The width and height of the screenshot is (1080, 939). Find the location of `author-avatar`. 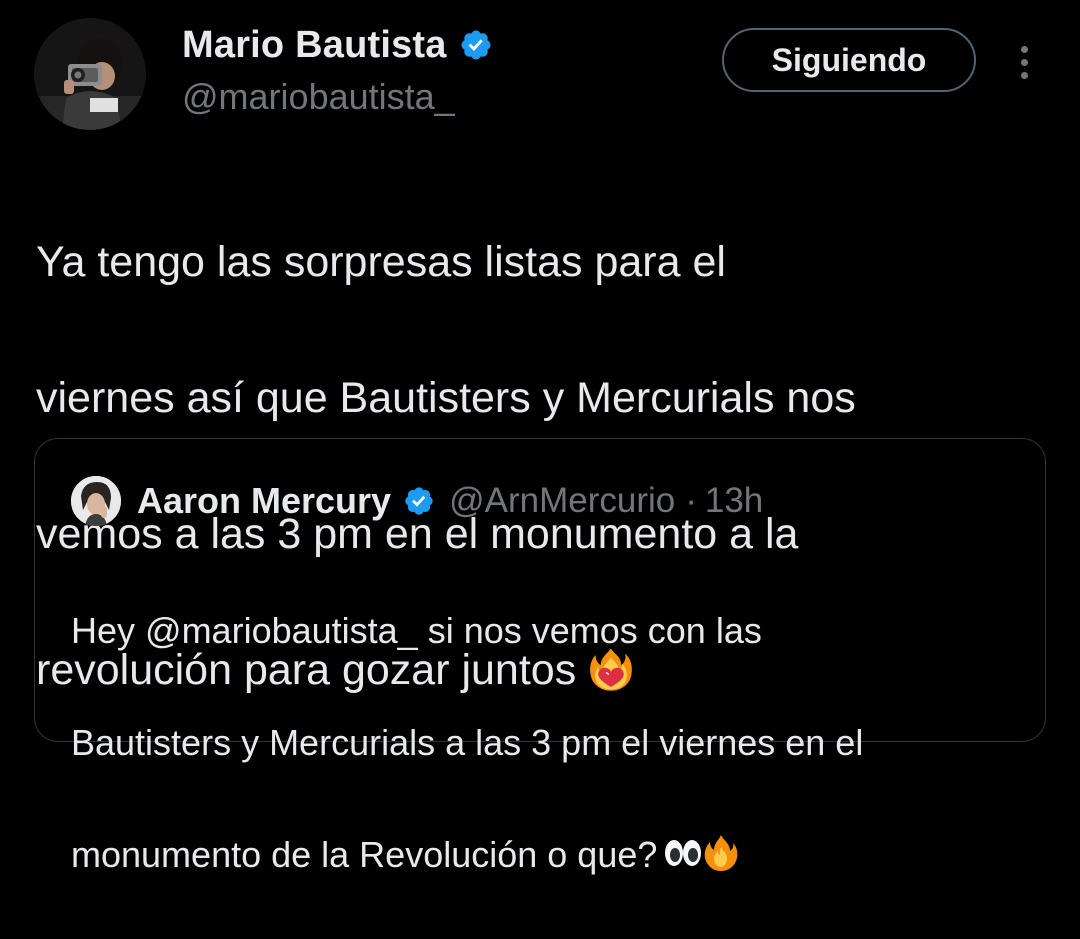

author-avatar is located at coordinates (90, 74).